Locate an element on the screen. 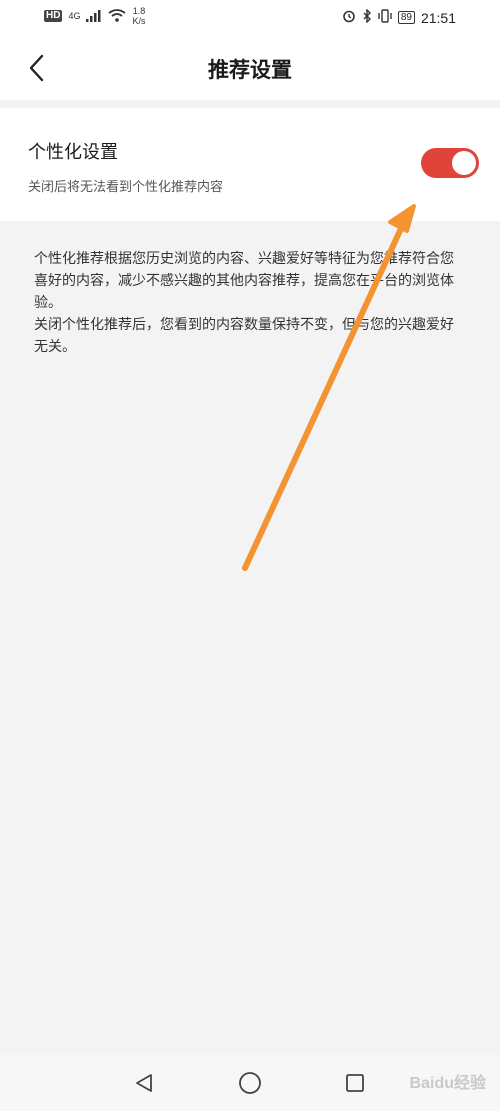  clock: 21:51 is located at coordinates (438, 17).